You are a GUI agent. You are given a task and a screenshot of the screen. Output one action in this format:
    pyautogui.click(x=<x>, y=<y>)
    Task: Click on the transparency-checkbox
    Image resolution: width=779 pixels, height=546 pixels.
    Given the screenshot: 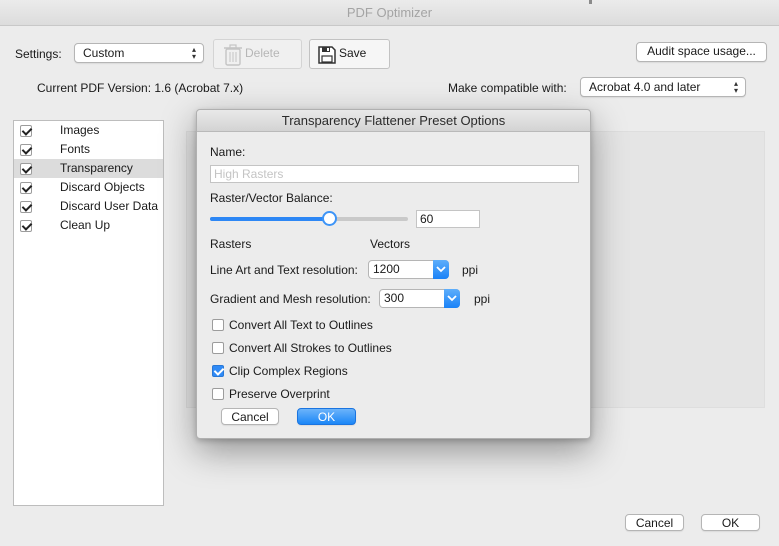 What is the action you would take?
    pyautogui.click(x=26, y=169)
    